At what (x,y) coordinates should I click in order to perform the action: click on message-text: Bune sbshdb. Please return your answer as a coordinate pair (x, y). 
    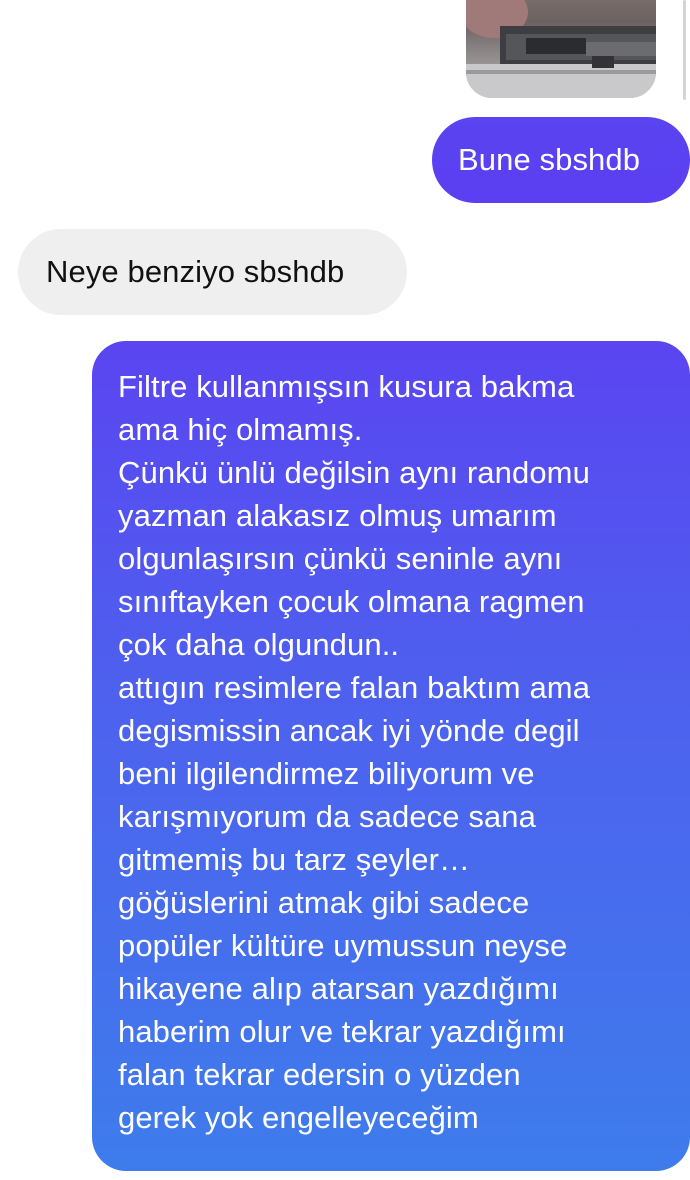
    Looking at the image, I should click on (549, 159).